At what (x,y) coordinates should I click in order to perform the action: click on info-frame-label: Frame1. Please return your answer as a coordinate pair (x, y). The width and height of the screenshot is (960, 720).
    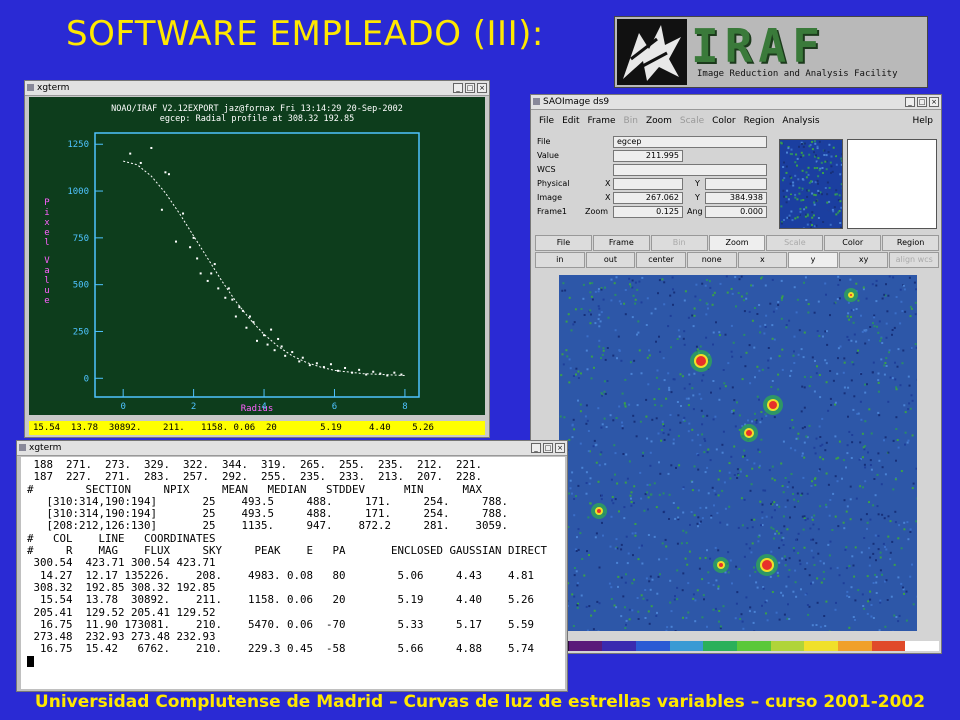
    Looking at the image, I should click on (552, 211).